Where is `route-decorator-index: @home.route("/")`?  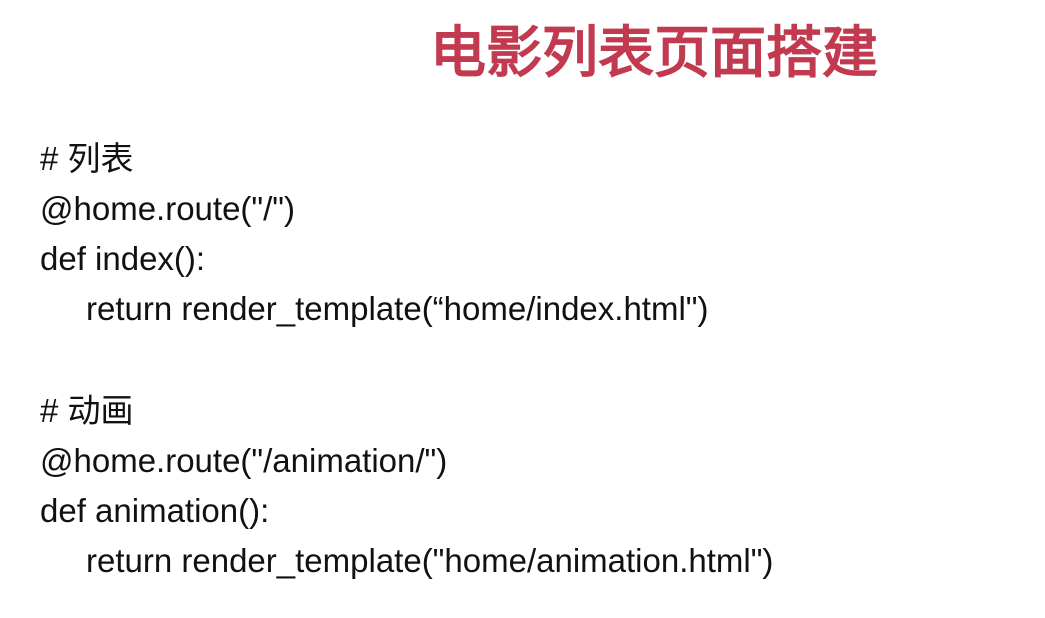
route-decorator-index: @home.route("/") is located at coordinates (168, 208).